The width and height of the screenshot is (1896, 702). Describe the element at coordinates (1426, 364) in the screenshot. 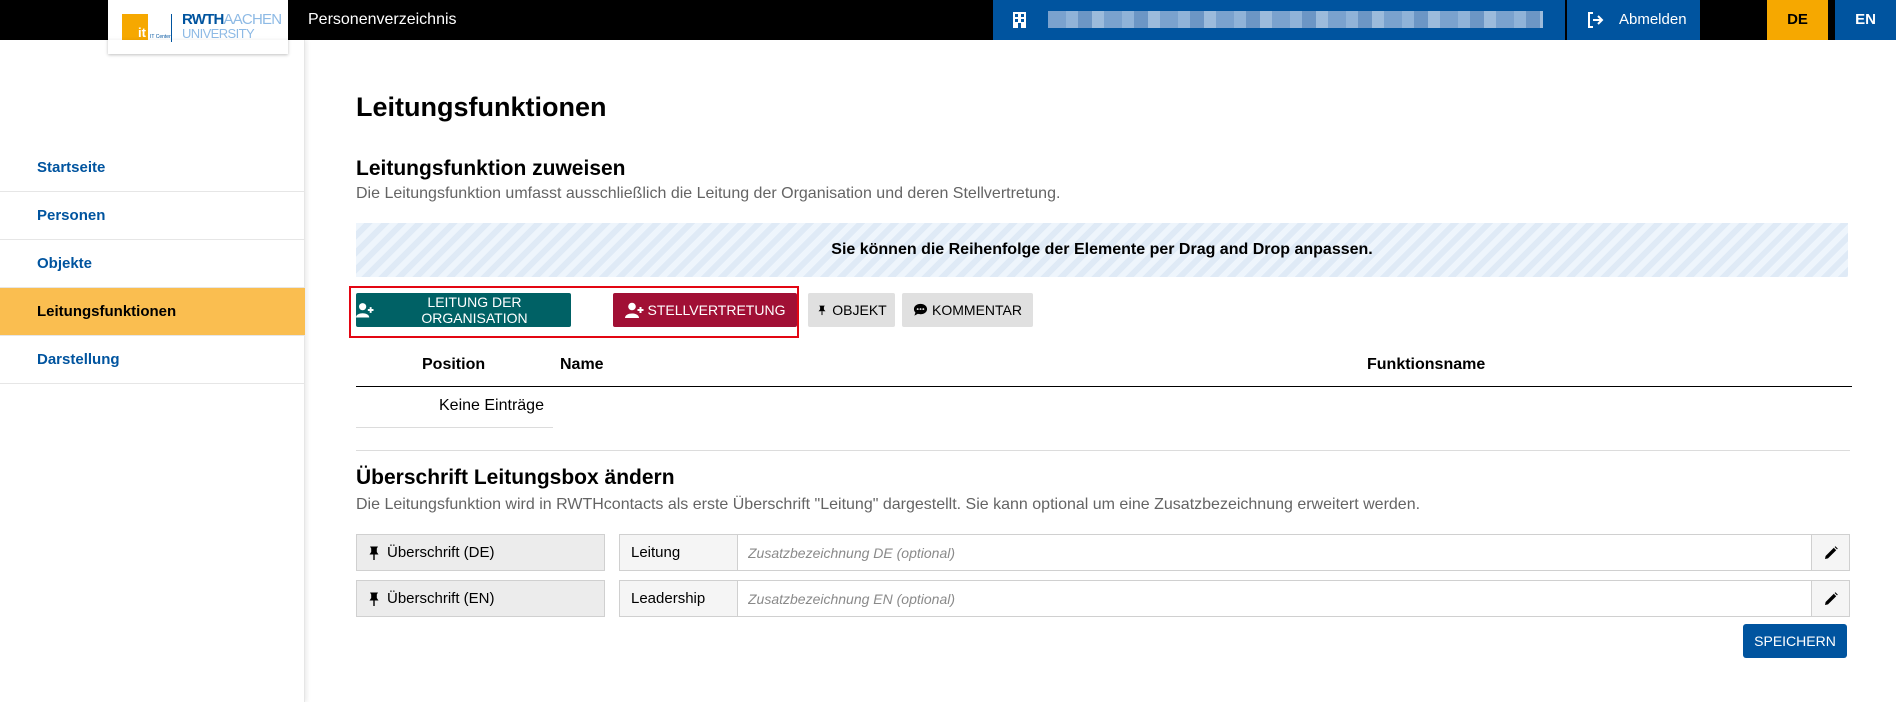

I see `column-header-funktionsname: Funktionsname` at that location.